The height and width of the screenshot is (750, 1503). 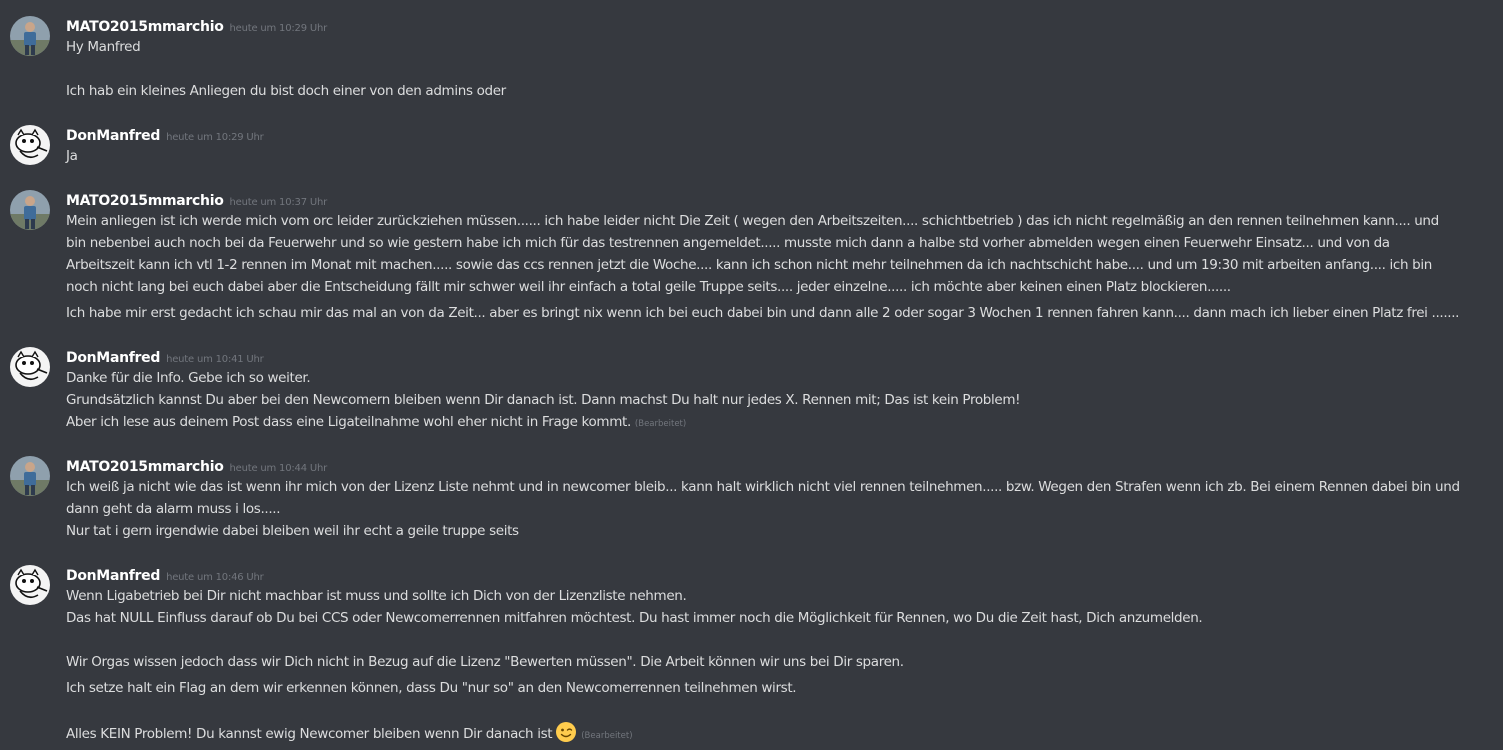 What do you see at coordinates (165, 357) in the screenshot?
I see `message-header: DonManfred heute um 10:41 Uhr` at bounding box center [165, 357].